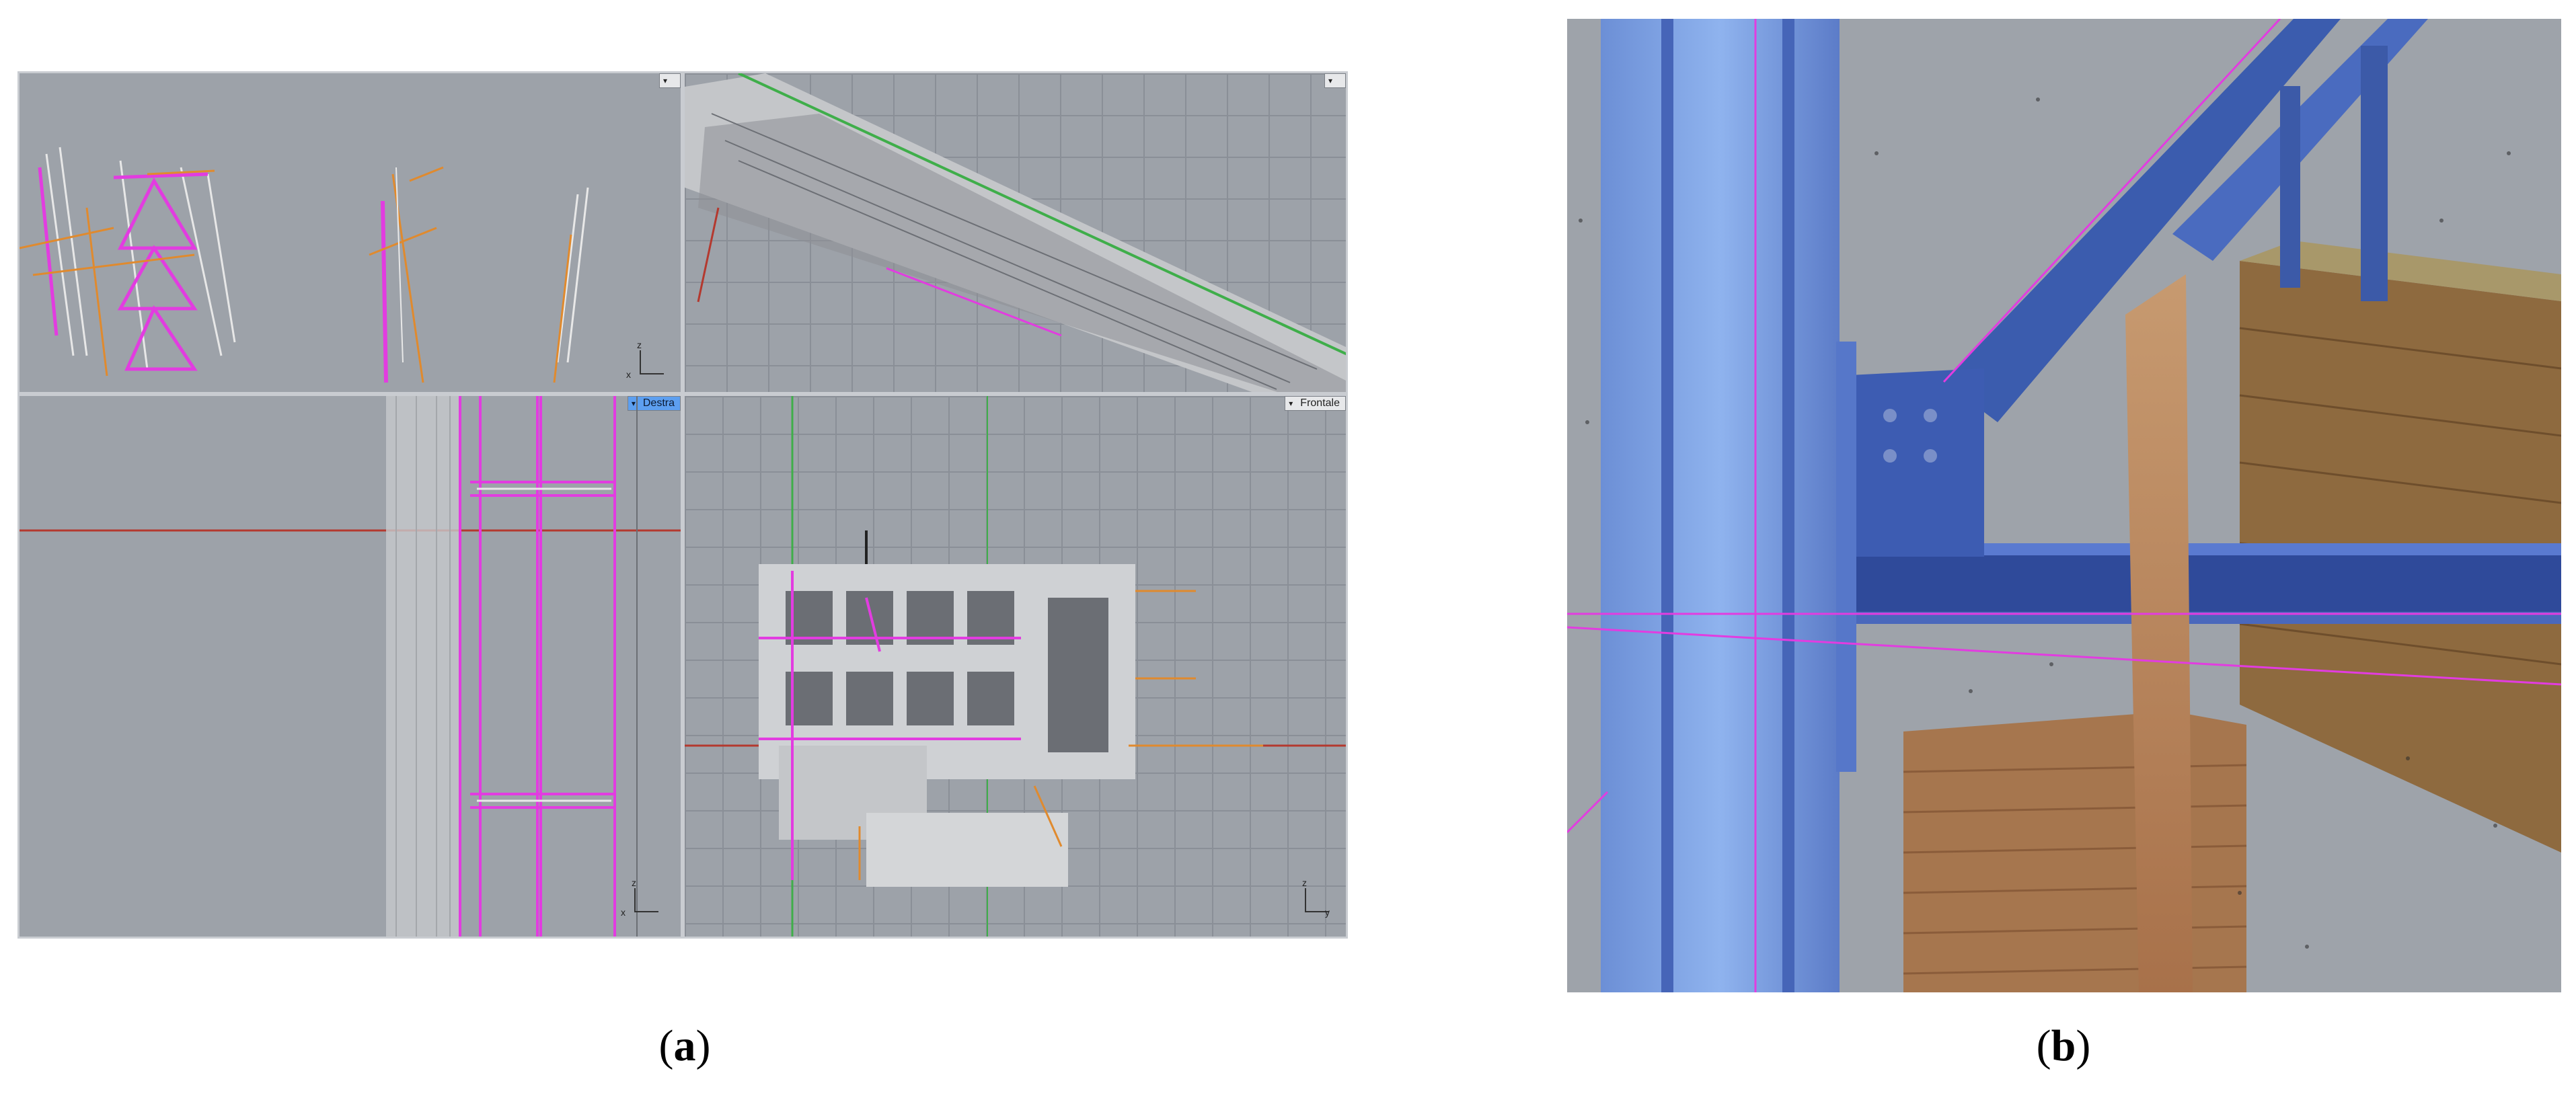 This screenshot has width=2576, height=1108. What do you see at coordinates (1667, 505) in the screenshot?
I see `column-flange-left` at bounding box center [1667, 505].